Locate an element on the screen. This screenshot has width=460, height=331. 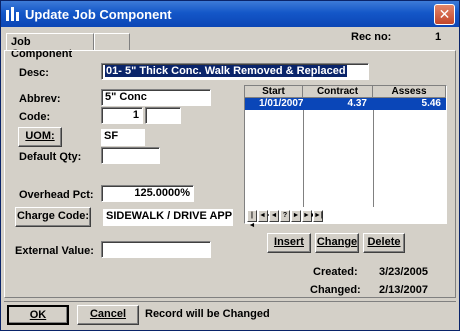
insert-button: Insert is located at coordinates (289, 243).